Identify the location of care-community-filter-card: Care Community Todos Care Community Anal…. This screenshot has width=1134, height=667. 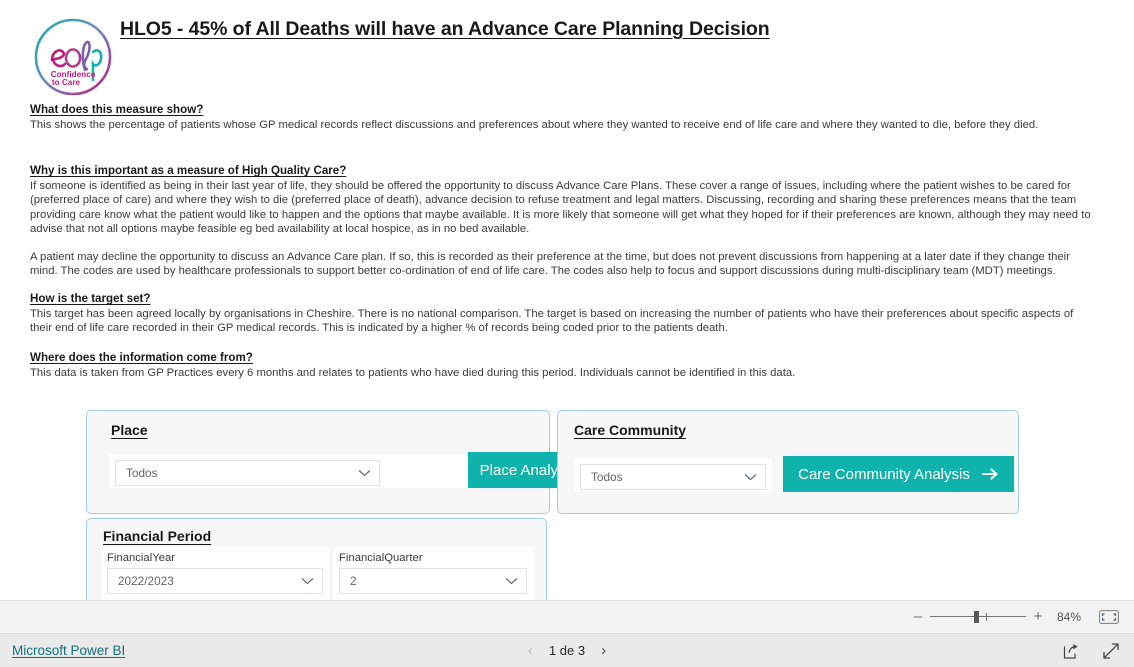
(788, 462).